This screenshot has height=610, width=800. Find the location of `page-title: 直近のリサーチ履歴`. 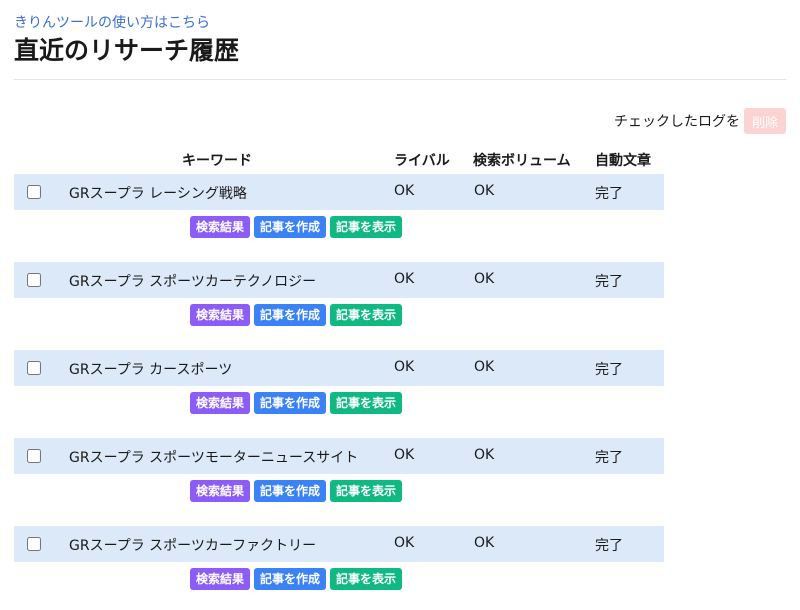

page-title: 直近のリサーチ履歴 is located at coordinates (127, 50).